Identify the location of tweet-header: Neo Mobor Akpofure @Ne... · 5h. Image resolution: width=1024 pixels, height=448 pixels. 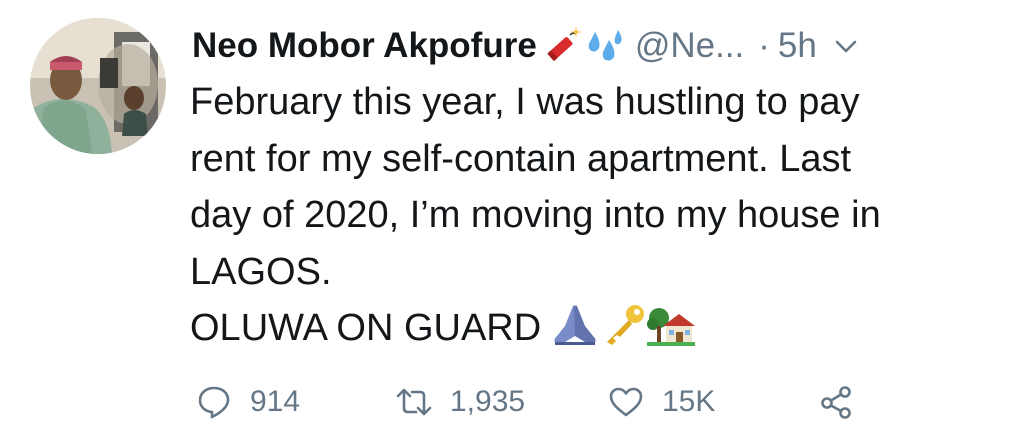
(592, 46).